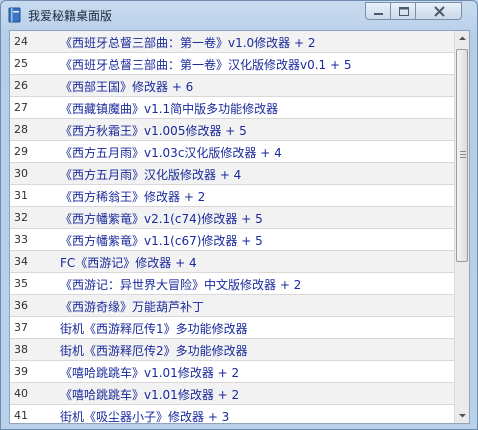  I want to click on list-item: 27 《西藏镇魔曲》v1.1简中版多功能修改器, so click(232, 108).